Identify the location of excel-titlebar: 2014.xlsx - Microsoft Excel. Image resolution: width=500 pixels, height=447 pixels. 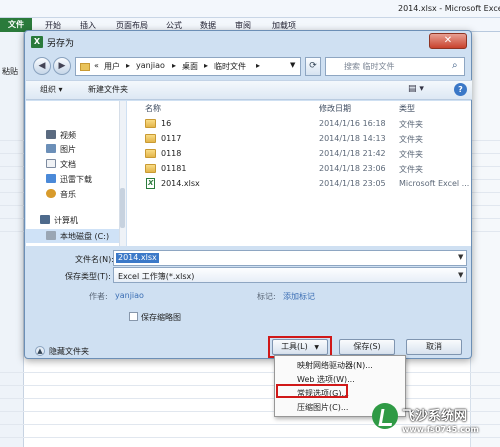
(250, 9).